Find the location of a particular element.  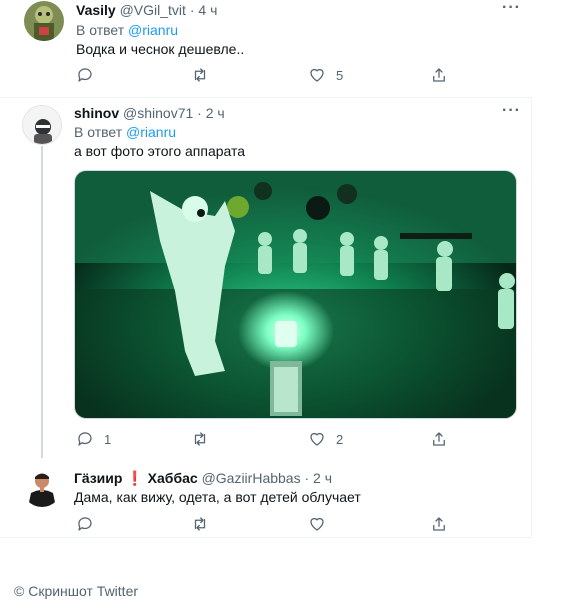

image-credit: © Скриншот Twitter is located at coordinates (76, 591).